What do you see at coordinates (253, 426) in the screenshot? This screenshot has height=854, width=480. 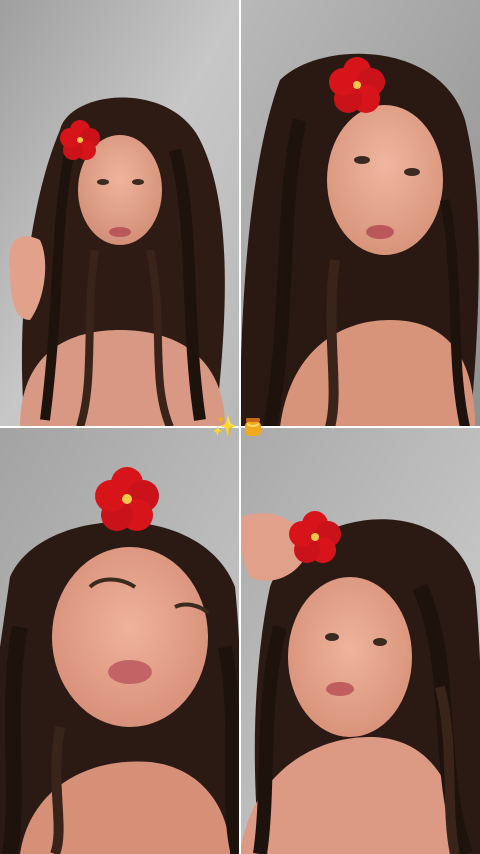 I see `honey-pot-icon` at bounding box center [253, 426].